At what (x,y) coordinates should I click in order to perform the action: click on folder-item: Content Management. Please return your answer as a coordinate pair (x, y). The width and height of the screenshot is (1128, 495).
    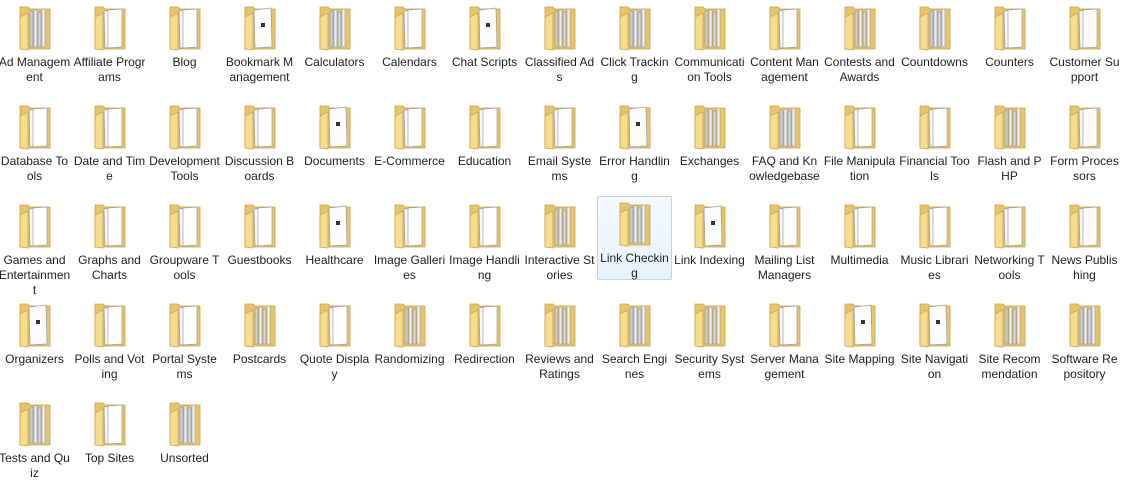
    Looking at the image, I should click on (784, 49).